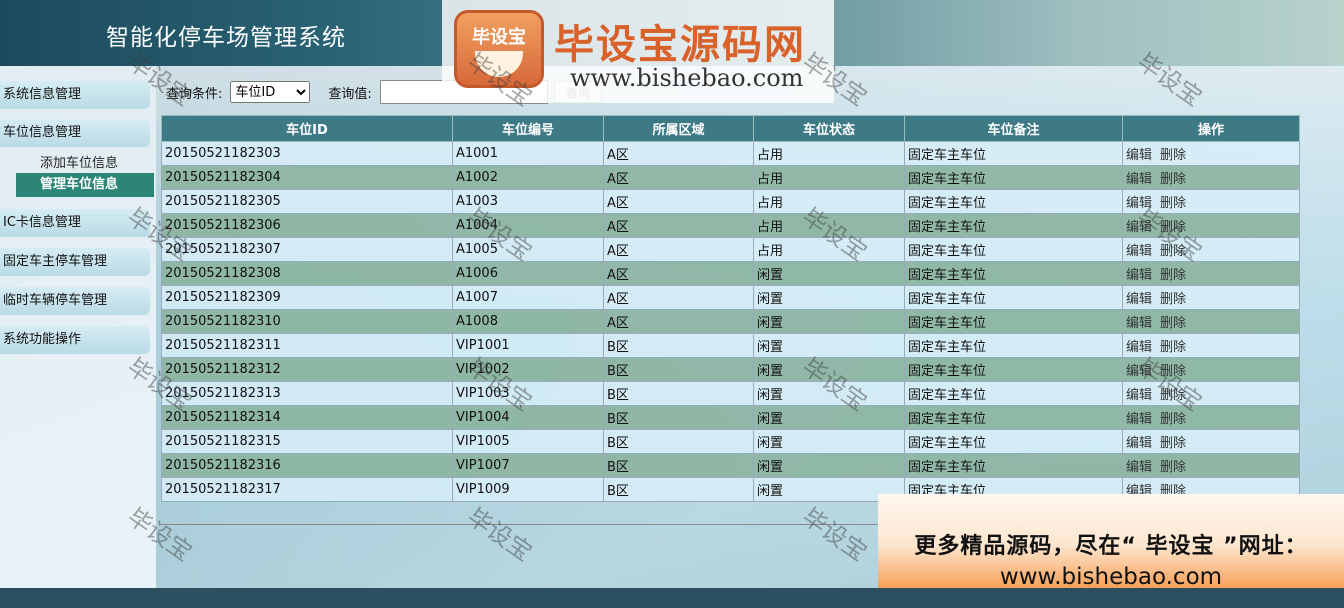  I want to click on table-cell: 20150521182303, so click(307, 153).